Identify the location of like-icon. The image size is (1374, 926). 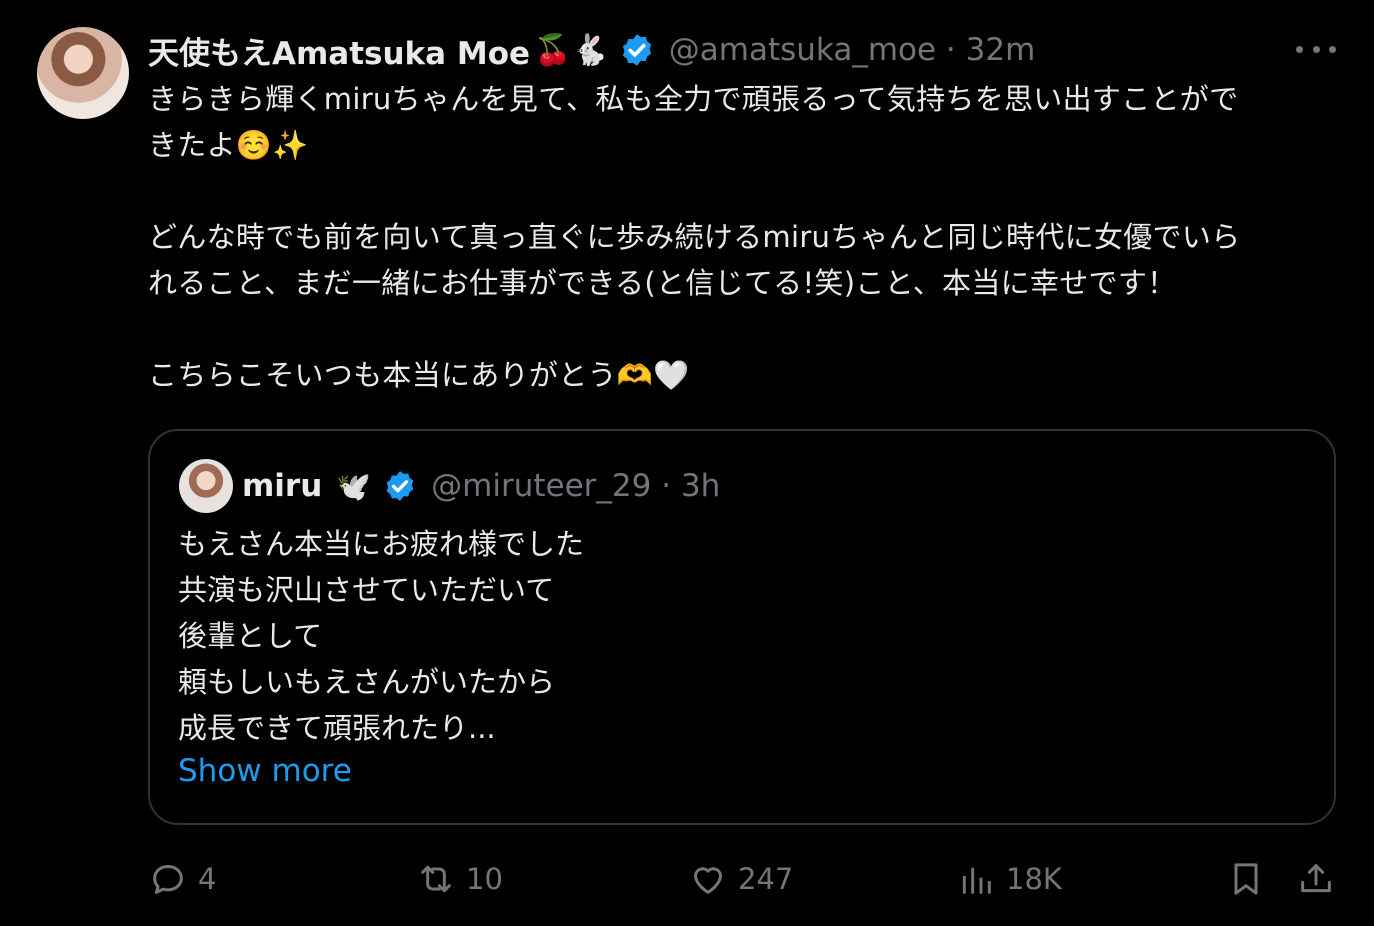
(708, 880).